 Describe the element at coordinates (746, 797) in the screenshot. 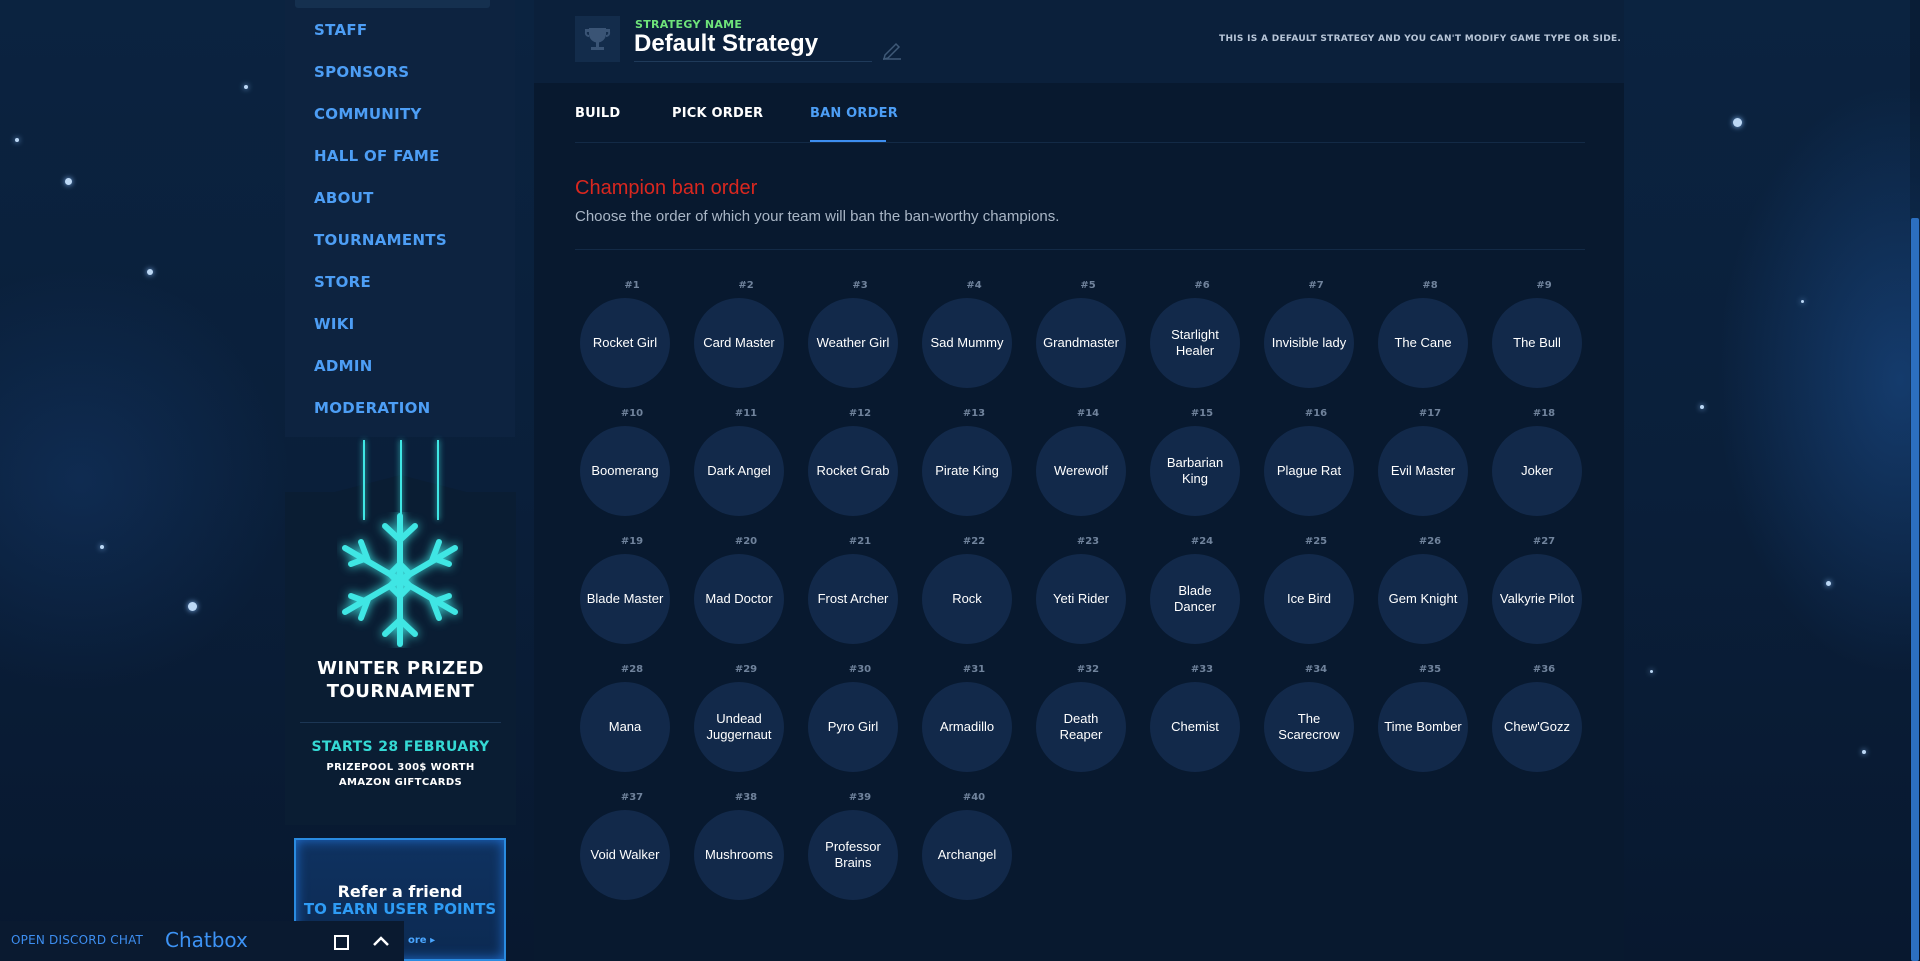

I see `champion-rank: #38` at that location.